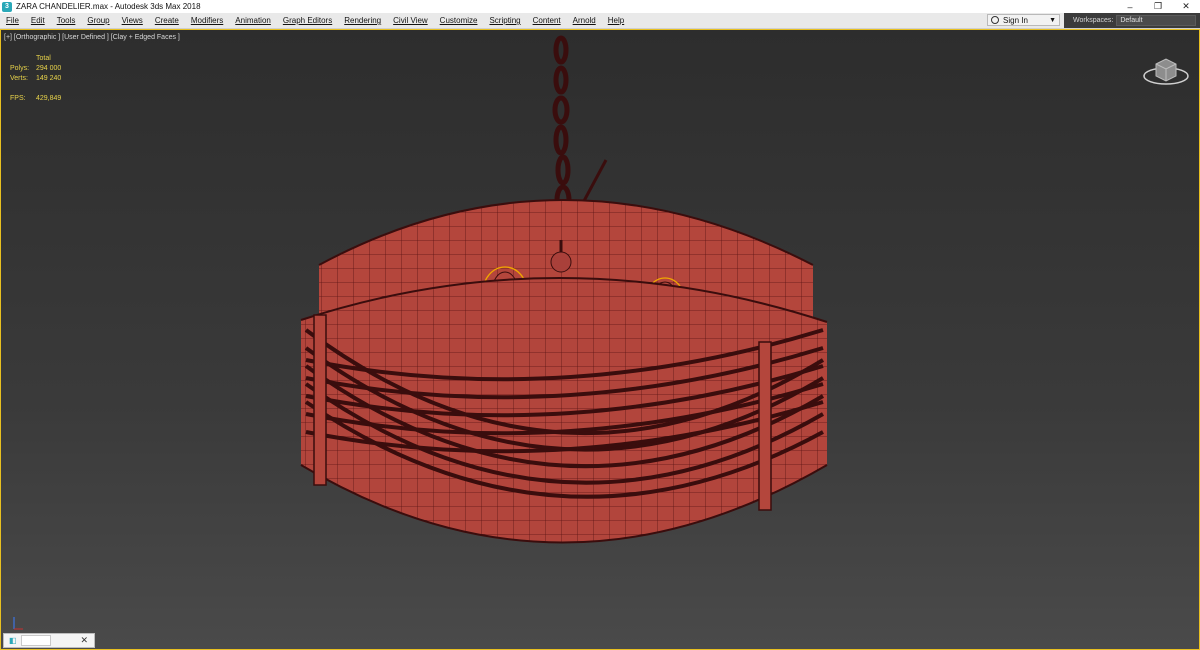  Describe the element at coordinates (459, 20) in the screenshot. I see `menu-customize: Customize` at that location.